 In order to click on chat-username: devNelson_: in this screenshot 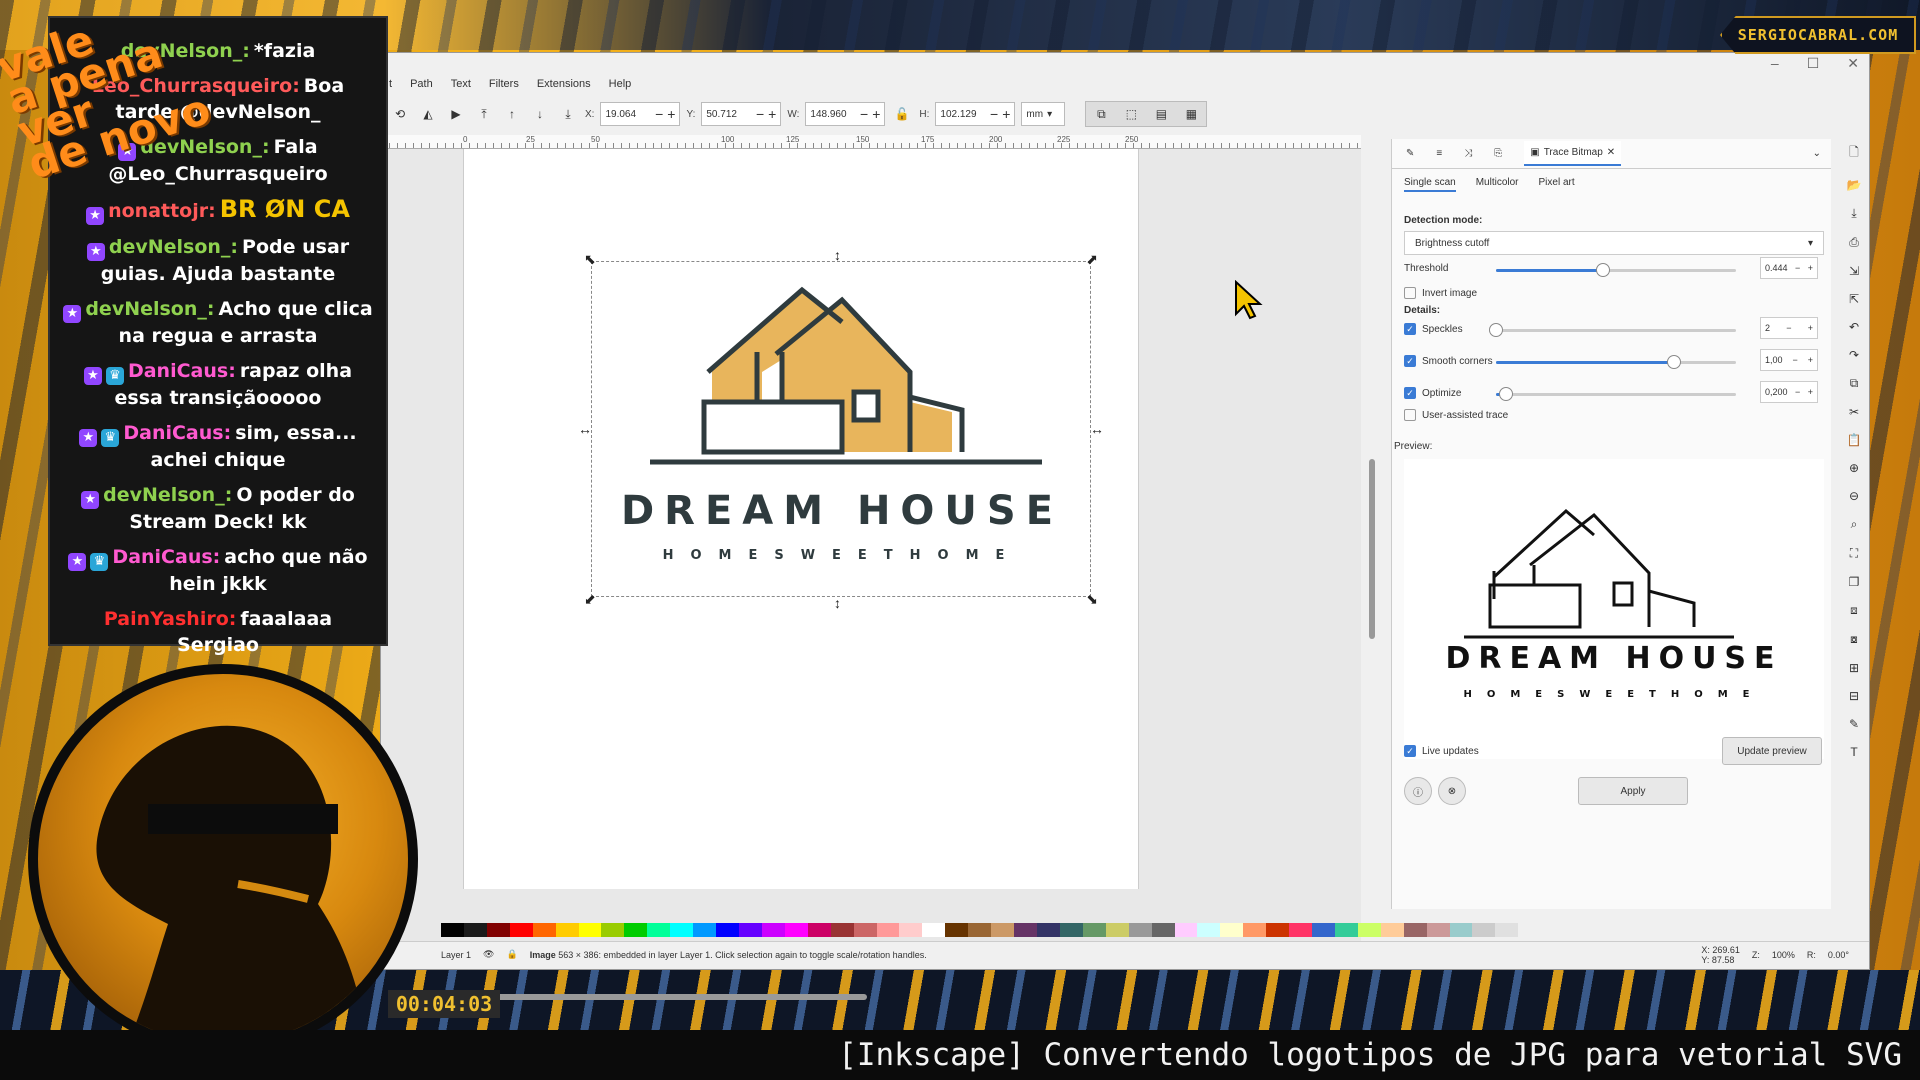, I will do `click(173, 247)`.